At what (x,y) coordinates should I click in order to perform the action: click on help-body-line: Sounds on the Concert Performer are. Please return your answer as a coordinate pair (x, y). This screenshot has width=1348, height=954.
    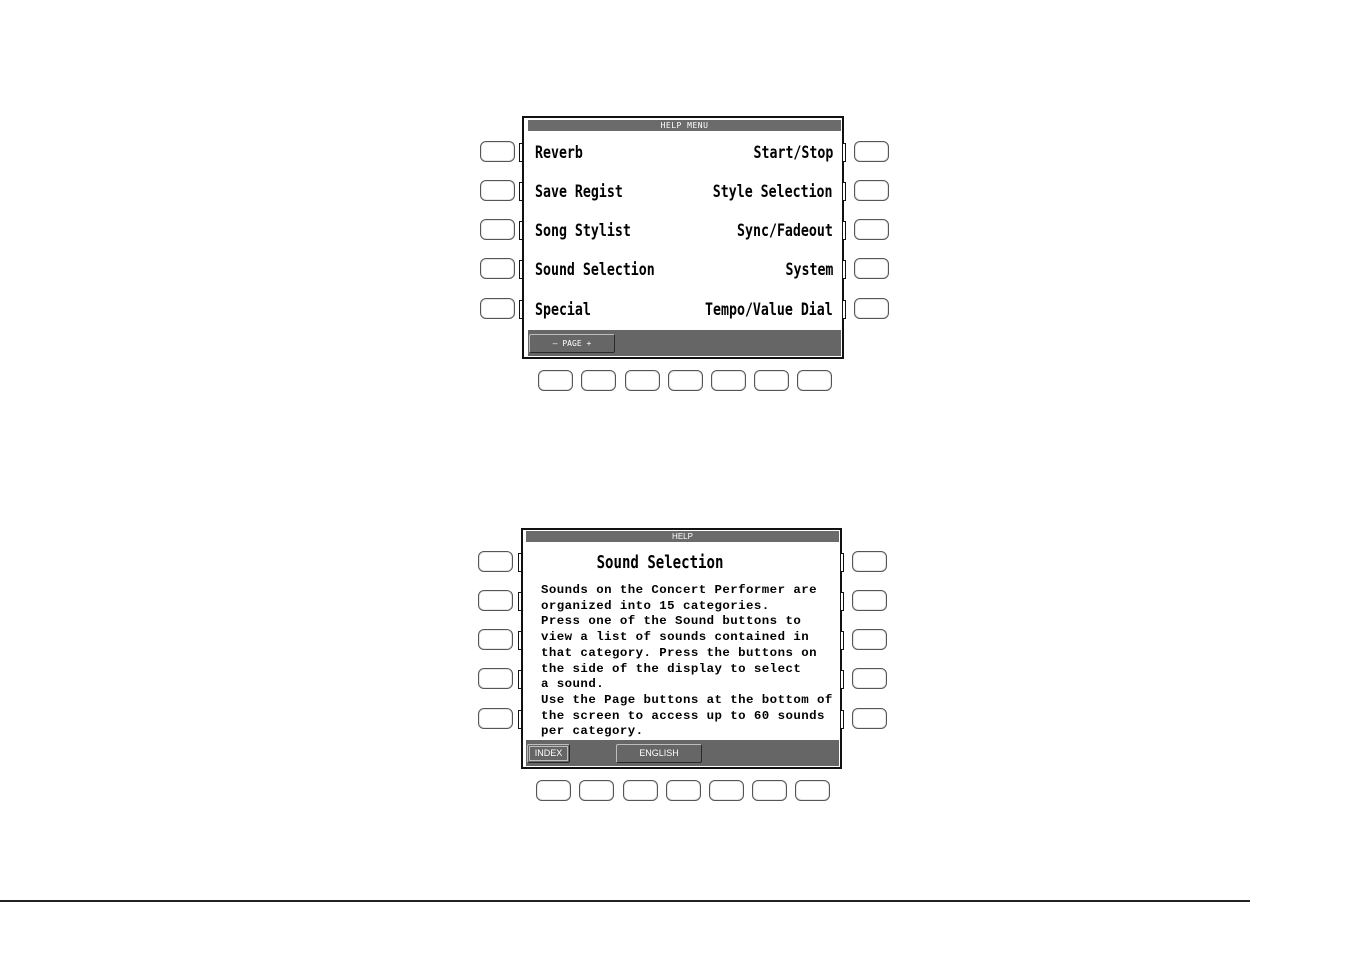
    Looking at the image, I should click on (679, 590).